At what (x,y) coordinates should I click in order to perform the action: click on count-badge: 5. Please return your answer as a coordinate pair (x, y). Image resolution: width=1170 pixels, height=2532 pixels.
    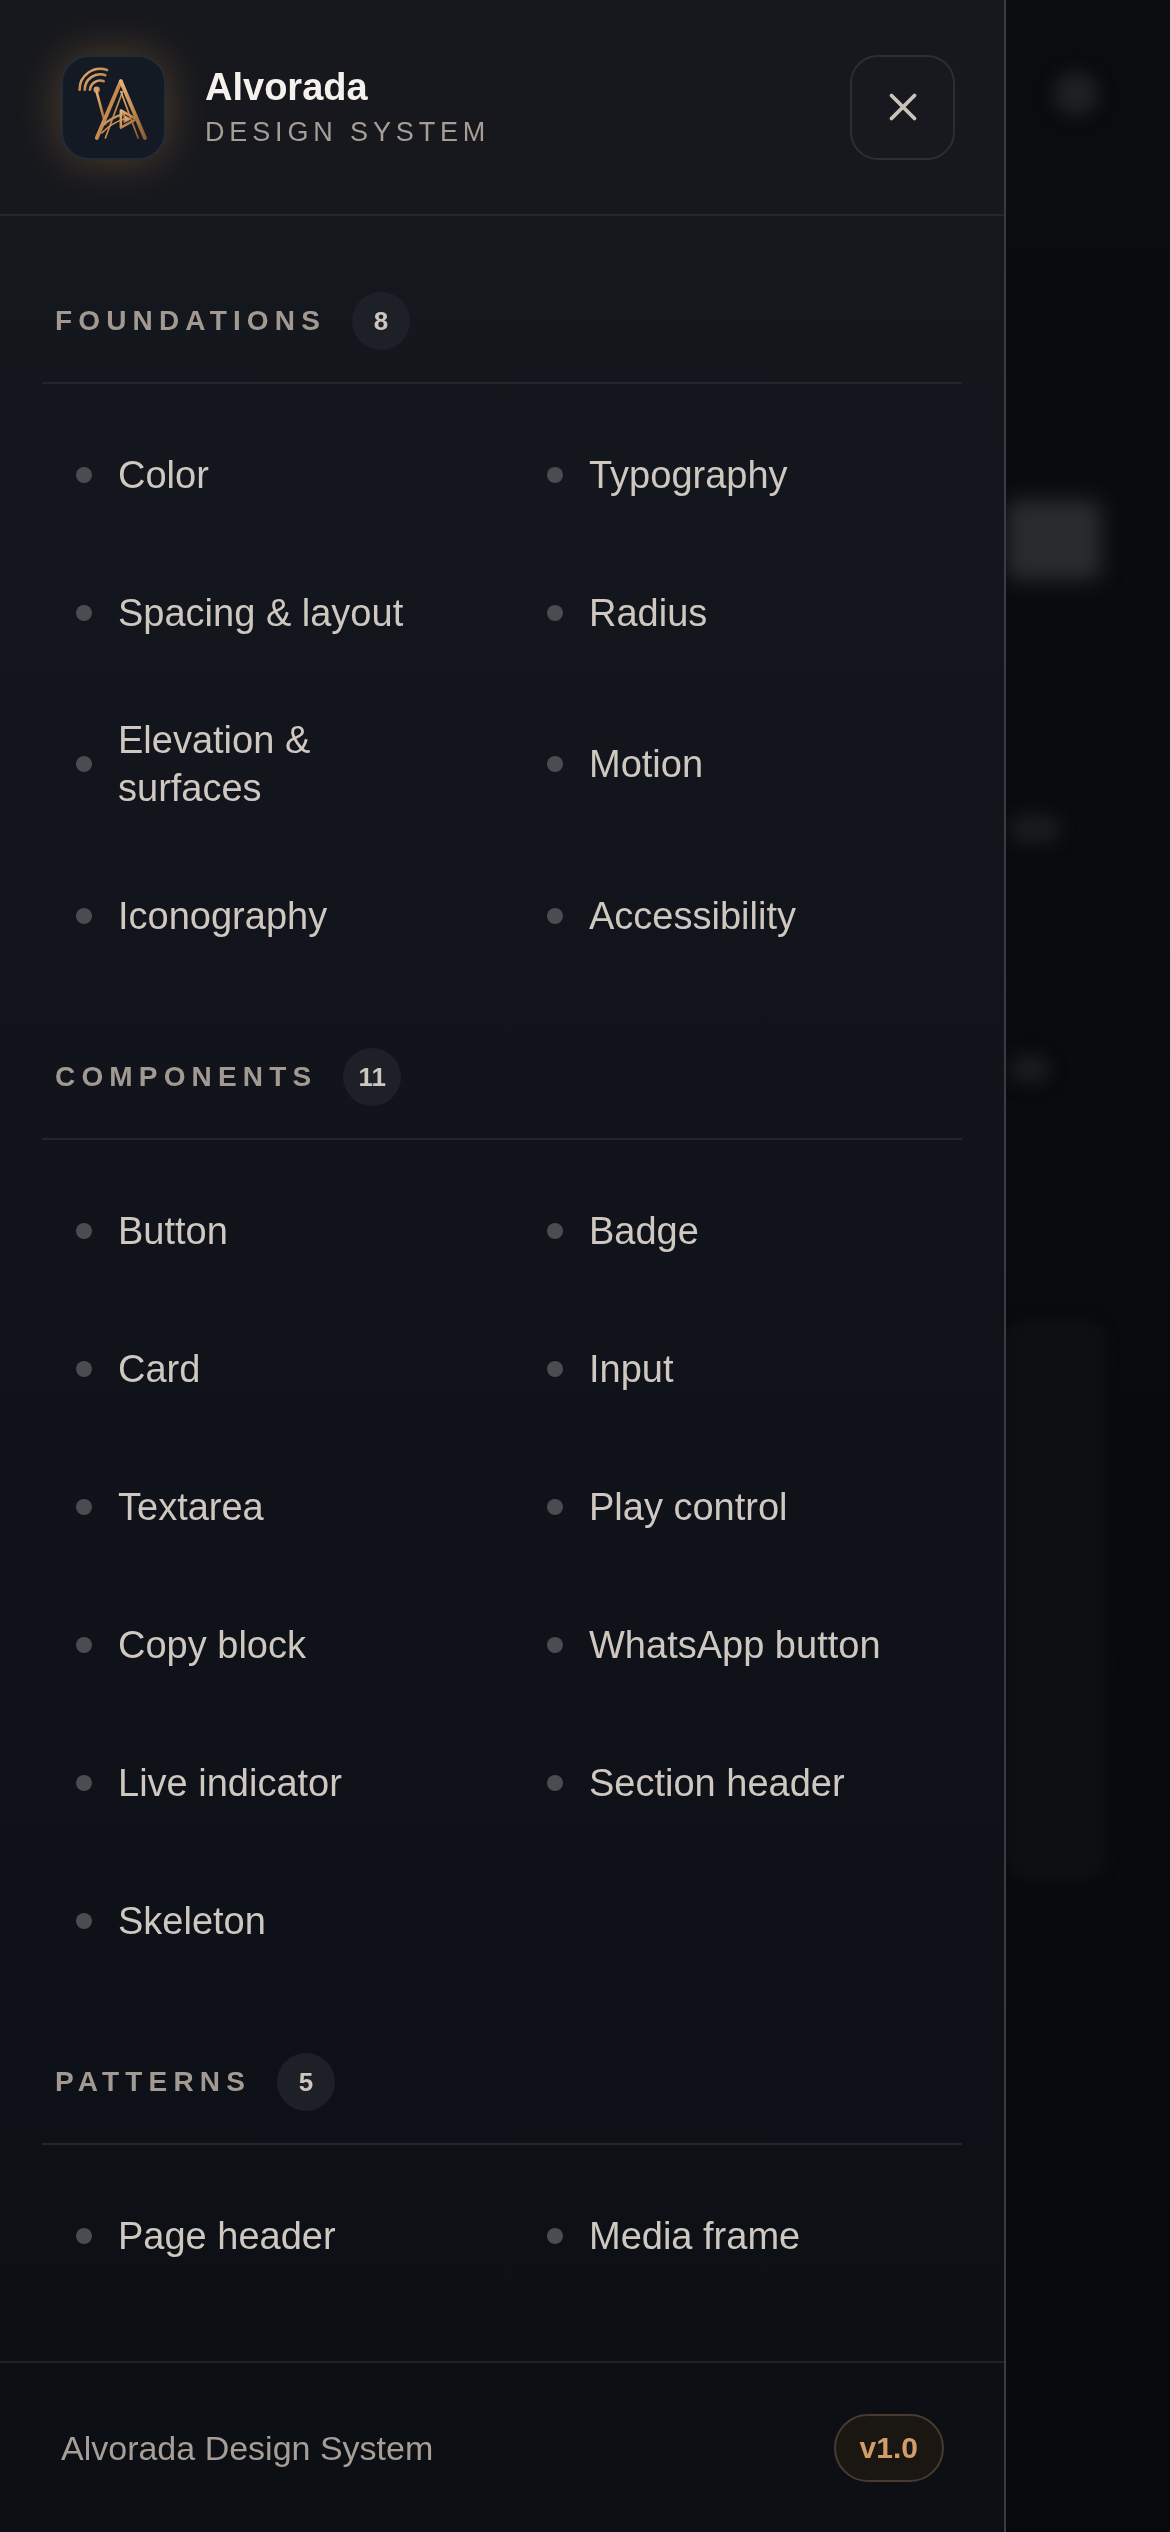
    Looking at the image, I should click on (306, 2082).